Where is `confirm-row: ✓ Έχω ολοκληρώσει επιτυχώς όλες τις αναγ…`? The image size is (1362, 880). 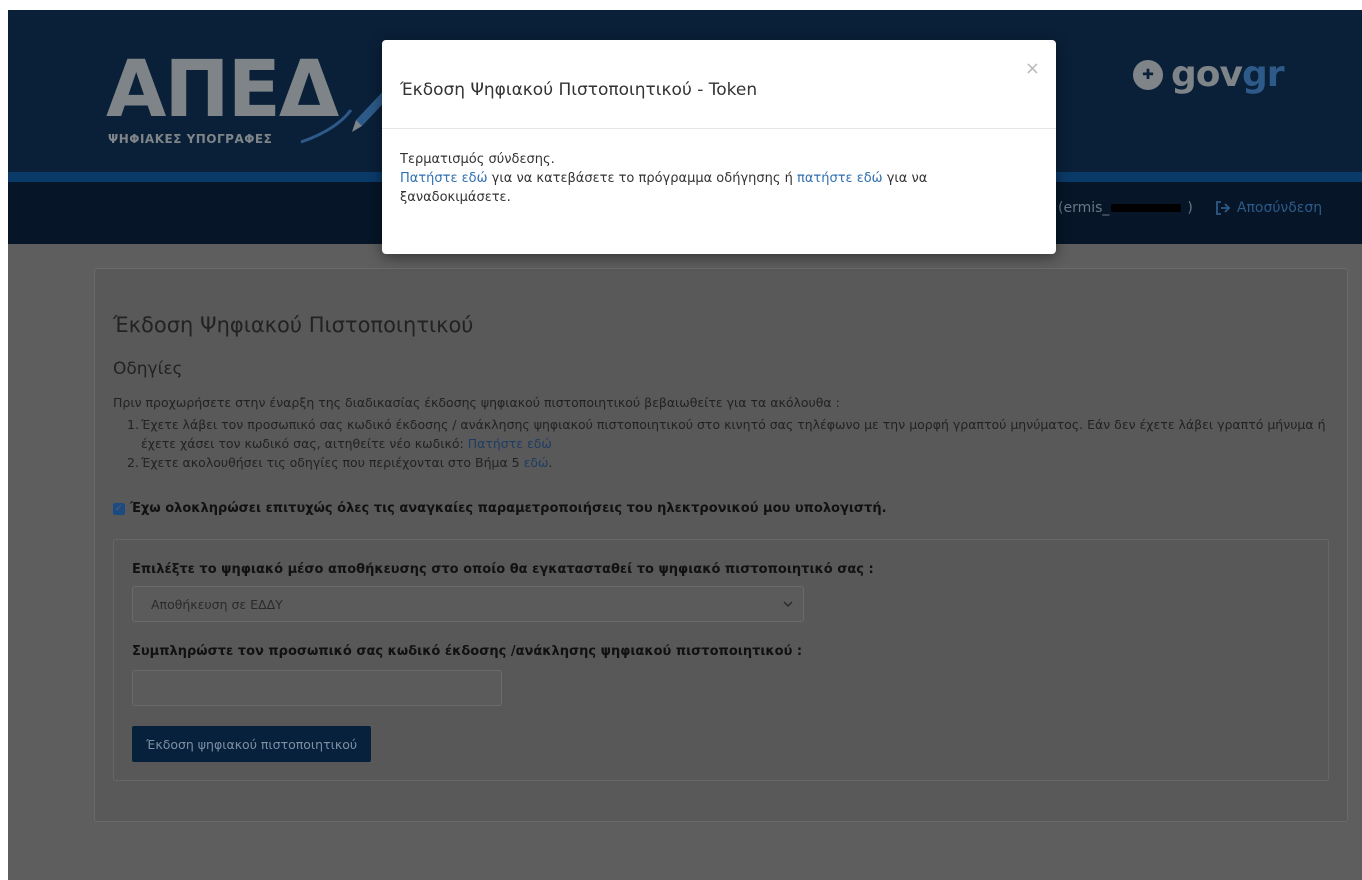 confirm-row: ✓ Έχω ολοκληρώσει επιτυχώς όλες τις αναγ… is located at coordinates (500, 508).